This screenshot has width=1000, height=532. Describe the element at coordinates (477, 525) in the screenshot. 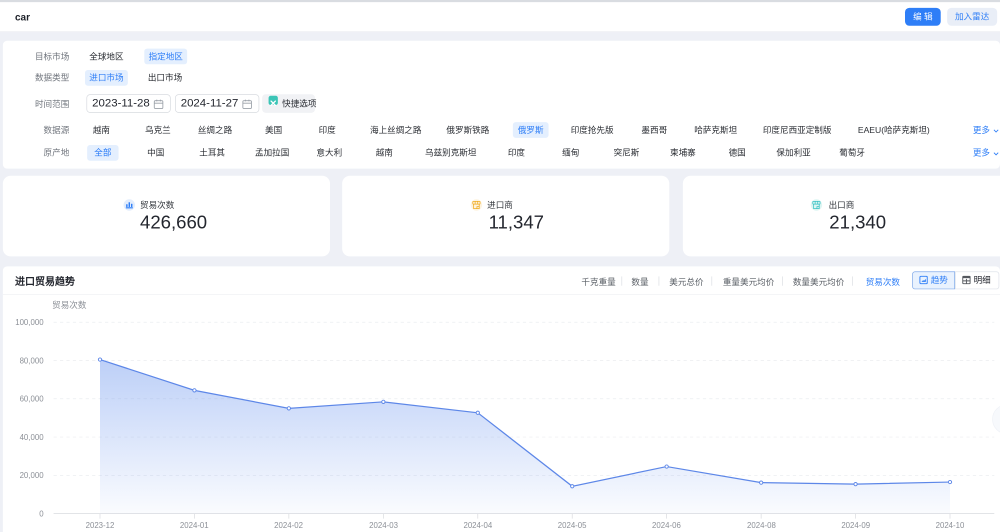

I see `svg-text: 2024-04` at that location.